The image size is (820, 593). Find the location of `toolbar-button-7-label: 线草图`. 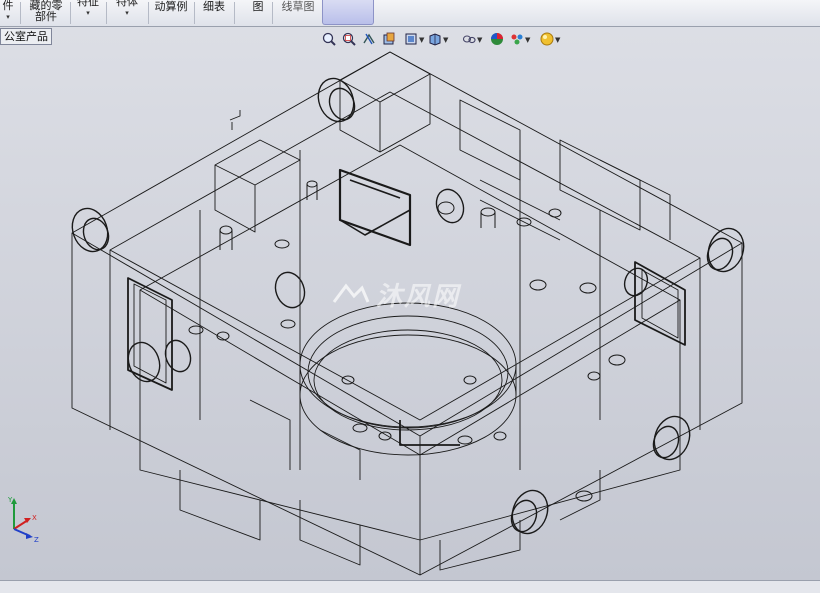

toolbar-button-7-label: 线草图 is located at coordinates (298, 6).